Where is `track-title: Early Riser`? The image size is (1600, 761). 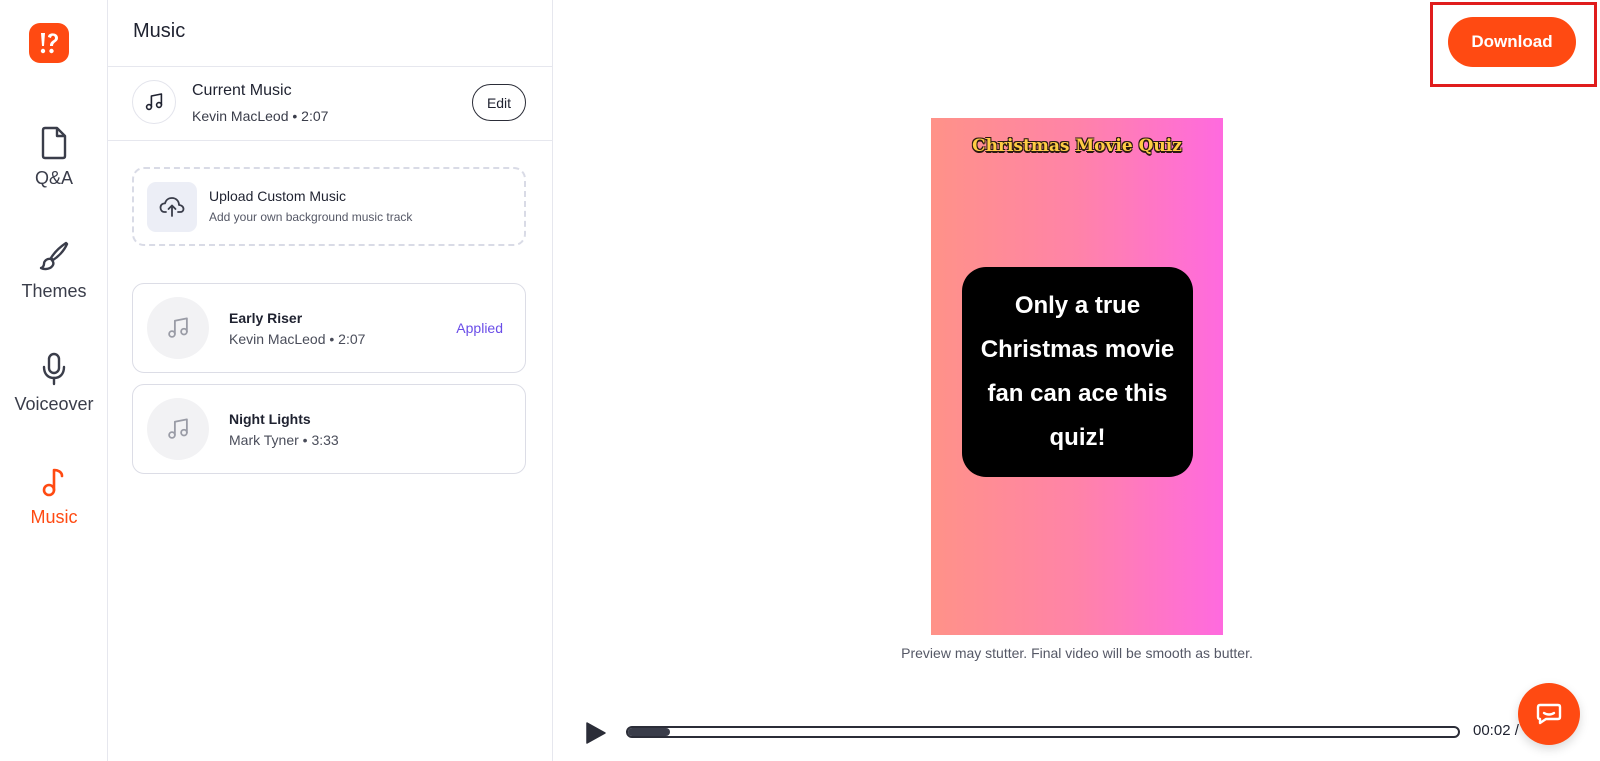 track-title: Early Riser is located at coordinates (266, 318).